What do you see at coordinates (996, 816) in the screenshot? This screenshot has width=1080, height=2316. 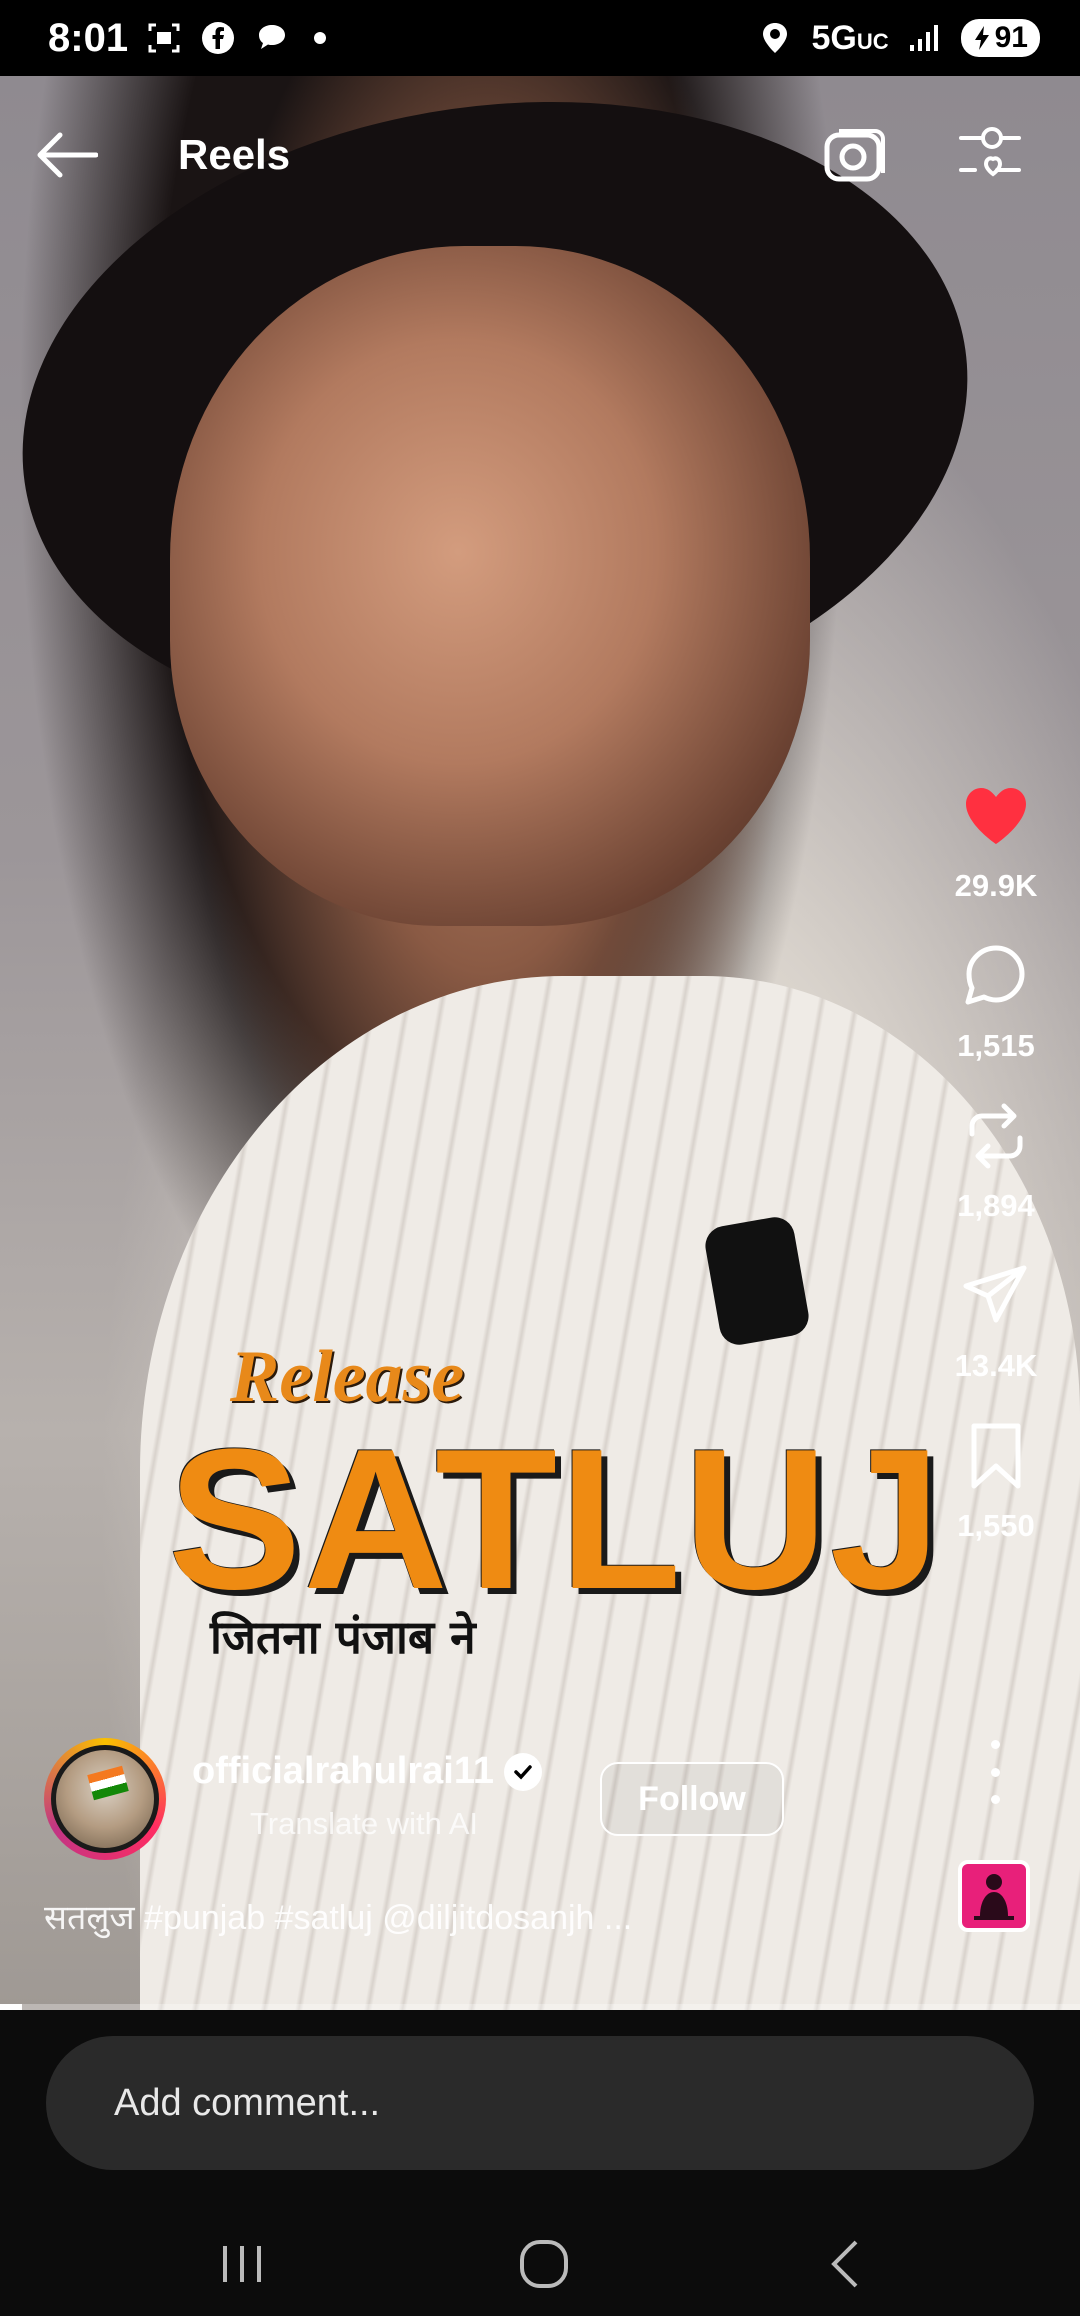 I see `heart-filled-icon` at bounding box center [996, 816].